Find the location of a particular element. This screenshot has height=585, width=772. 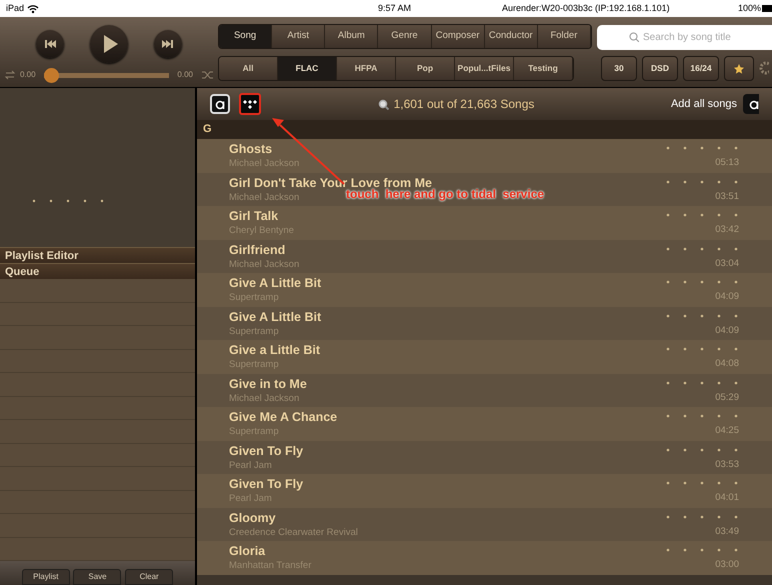

tab: Folder is located at coordinates (564, 36).